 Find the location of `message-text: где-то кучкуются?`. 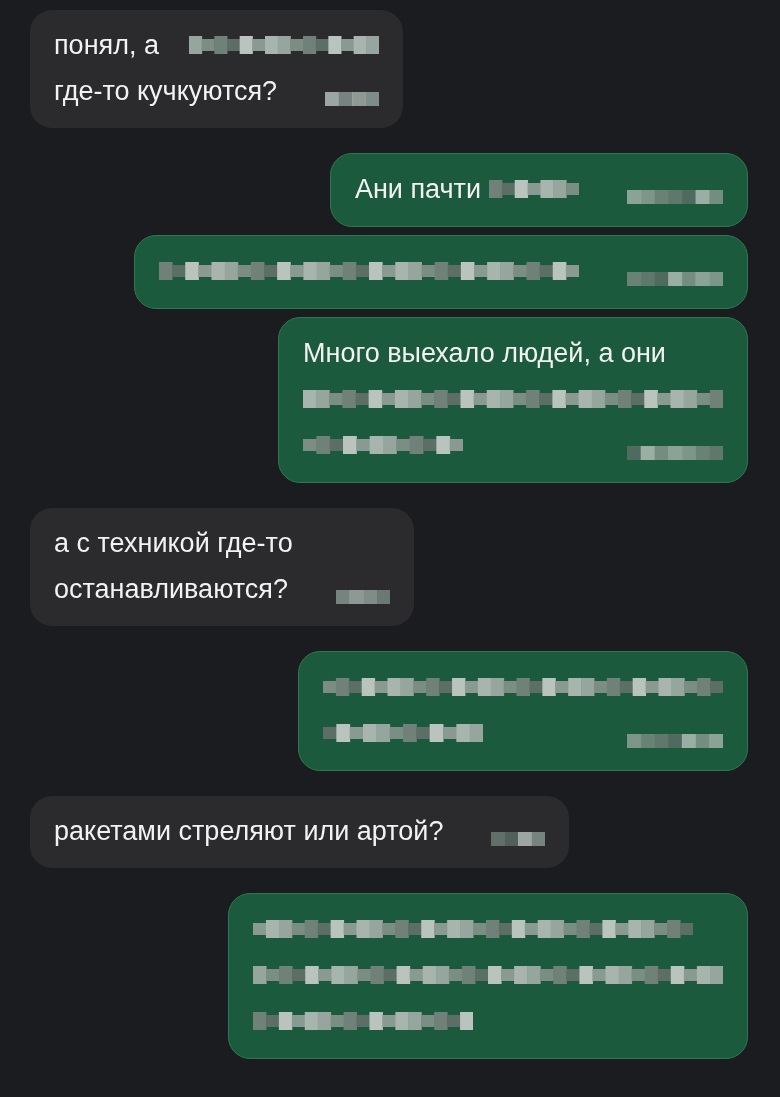

message-text: где-то кучкуются? is located at coordinates (166, 91).